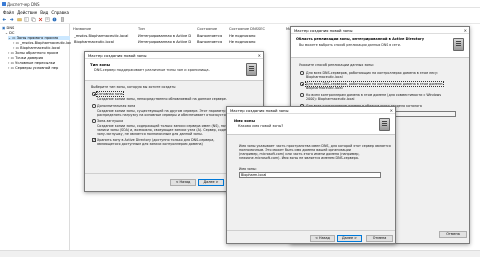 This screenshot has width=480, height=257. I want to click on header-subtitle: Каково имя новой зоны?, so click(261, 126).